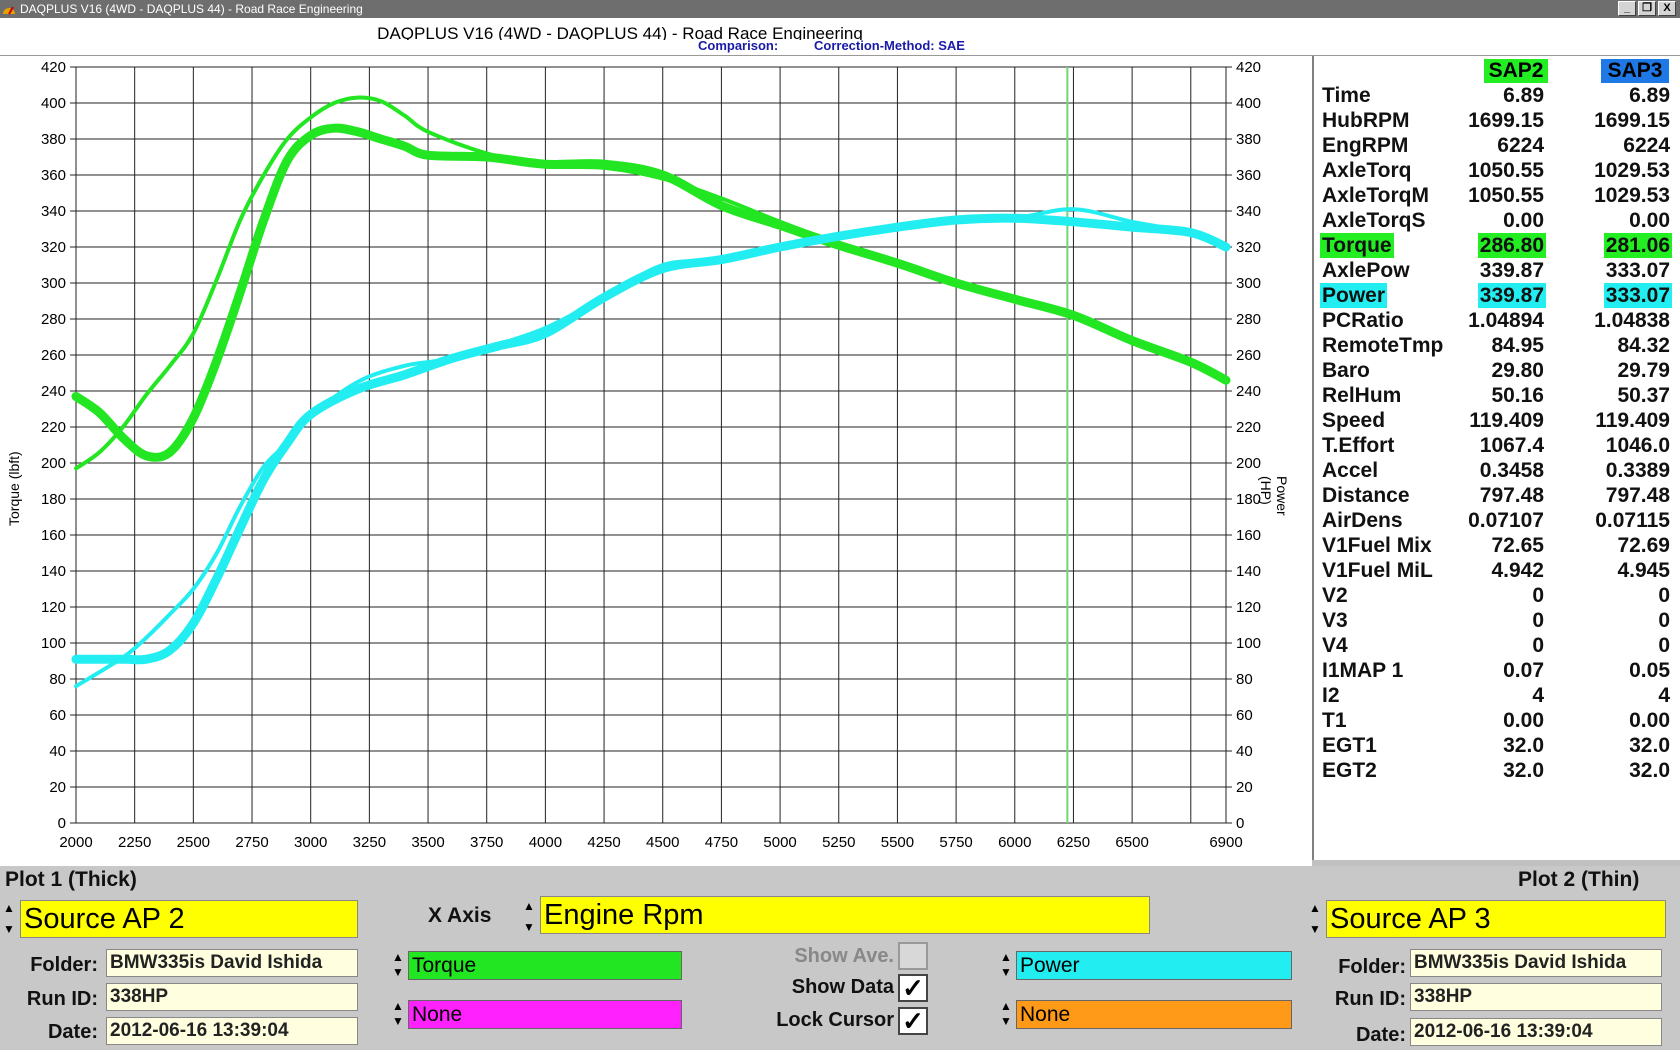 The width and height of the screenshot is (1680, 1050). What do you see at coordinates (57, 787) in the screenshot?
I see `y-tick-label-left: 20` at bounding box center [57, 787].